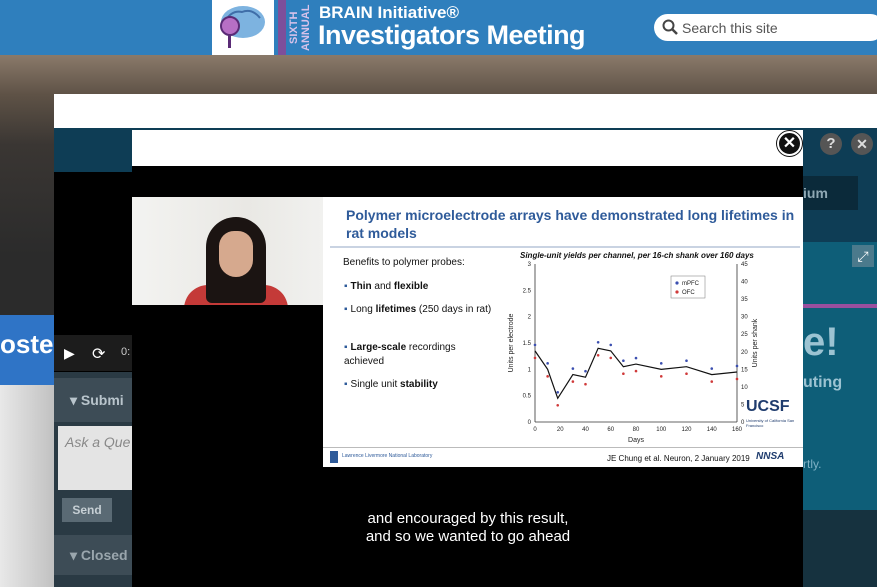  What do you see at coordinates (98, 354) in the screenshot?
I see `replay-icon: ⟳` at bounding box center [98, 354].